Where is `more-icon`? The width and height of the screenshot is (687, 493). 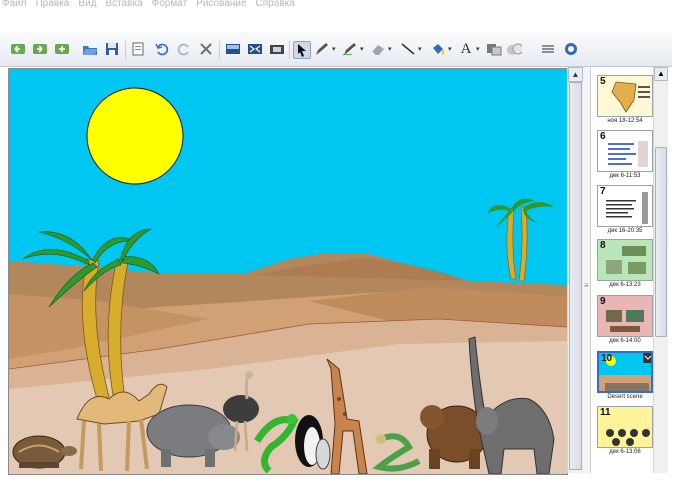
more-icon is located at coordinates (548, 49).